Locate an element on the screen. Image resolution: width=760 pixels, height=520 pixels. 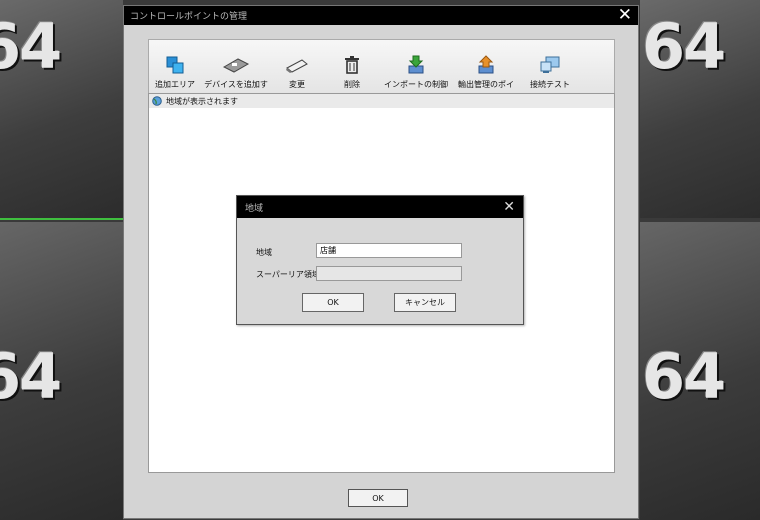
window-title: コントロールポイントの管理 is located at coordinates (189, 17).